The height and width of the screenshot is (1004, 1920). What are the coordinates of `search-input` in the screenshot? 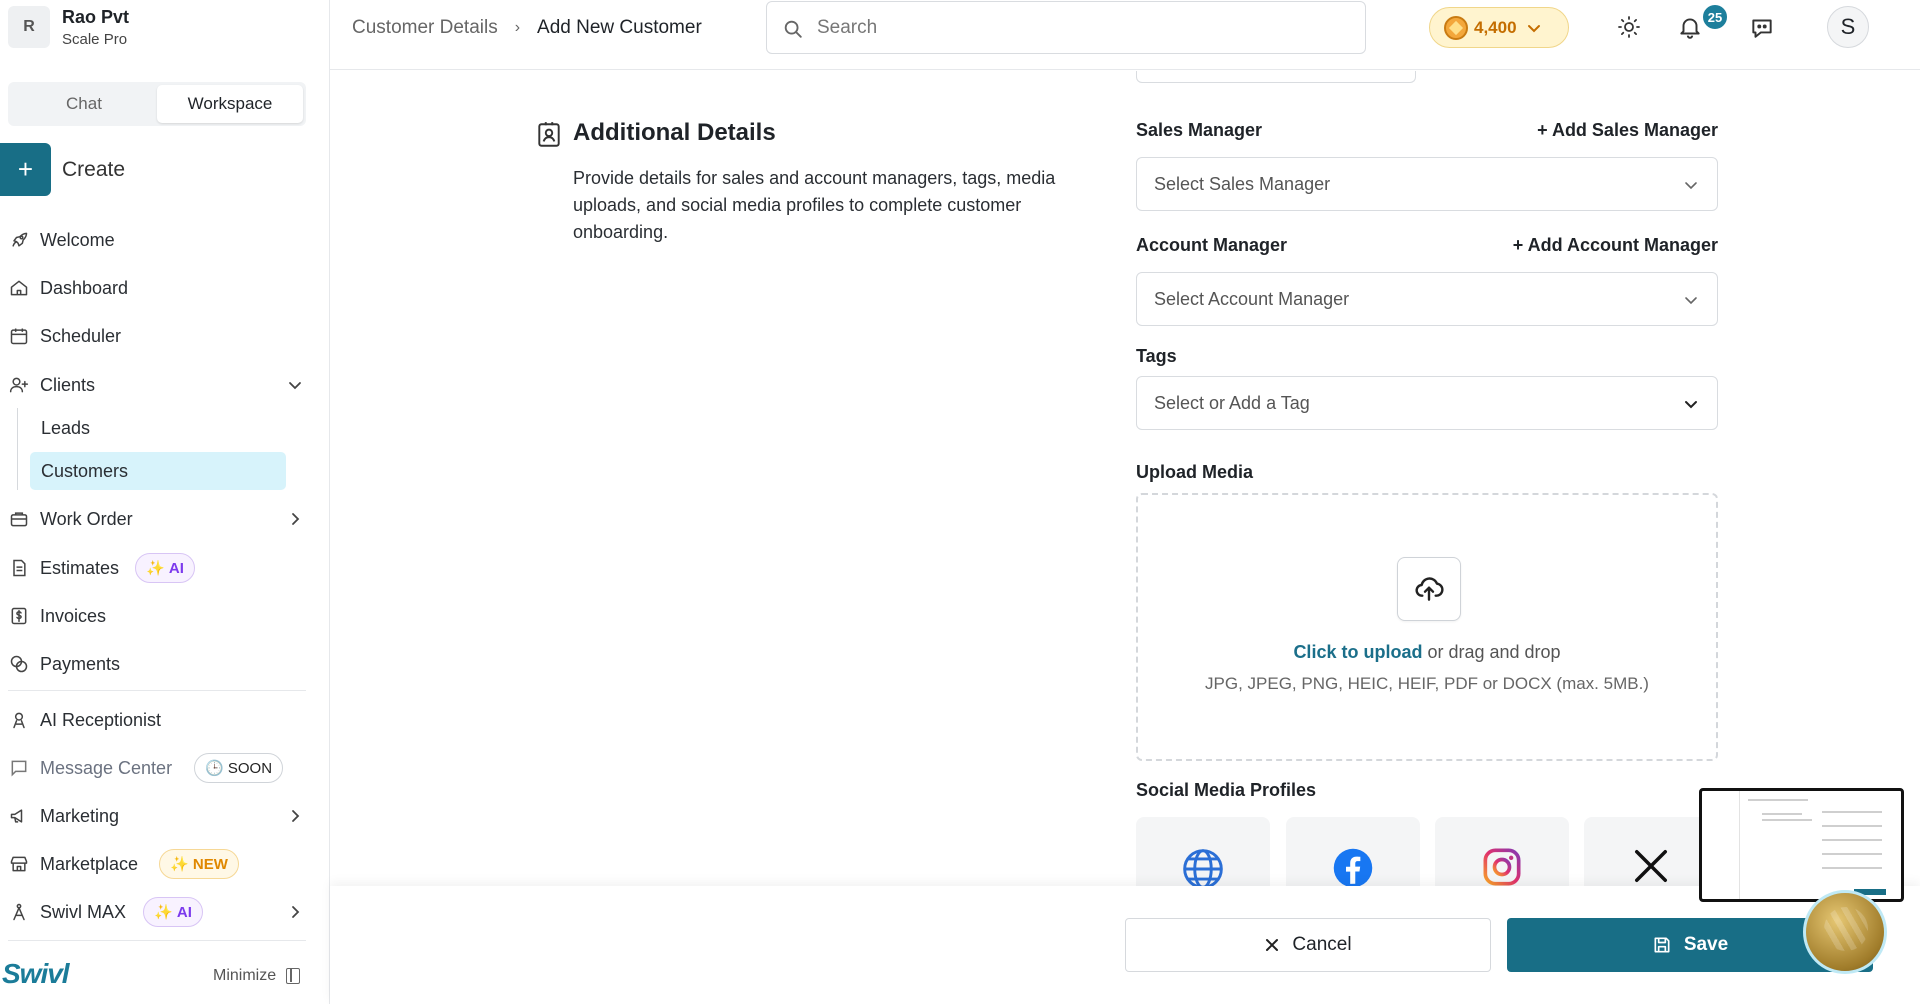 It's located at (1077, 28).